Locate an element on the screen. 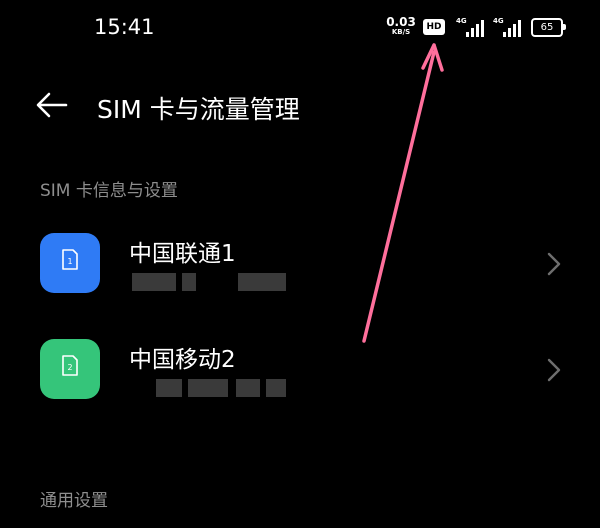 The image size is (600, 528). sim-slot-1-icon: 1 is located at coordinates (70, 263).